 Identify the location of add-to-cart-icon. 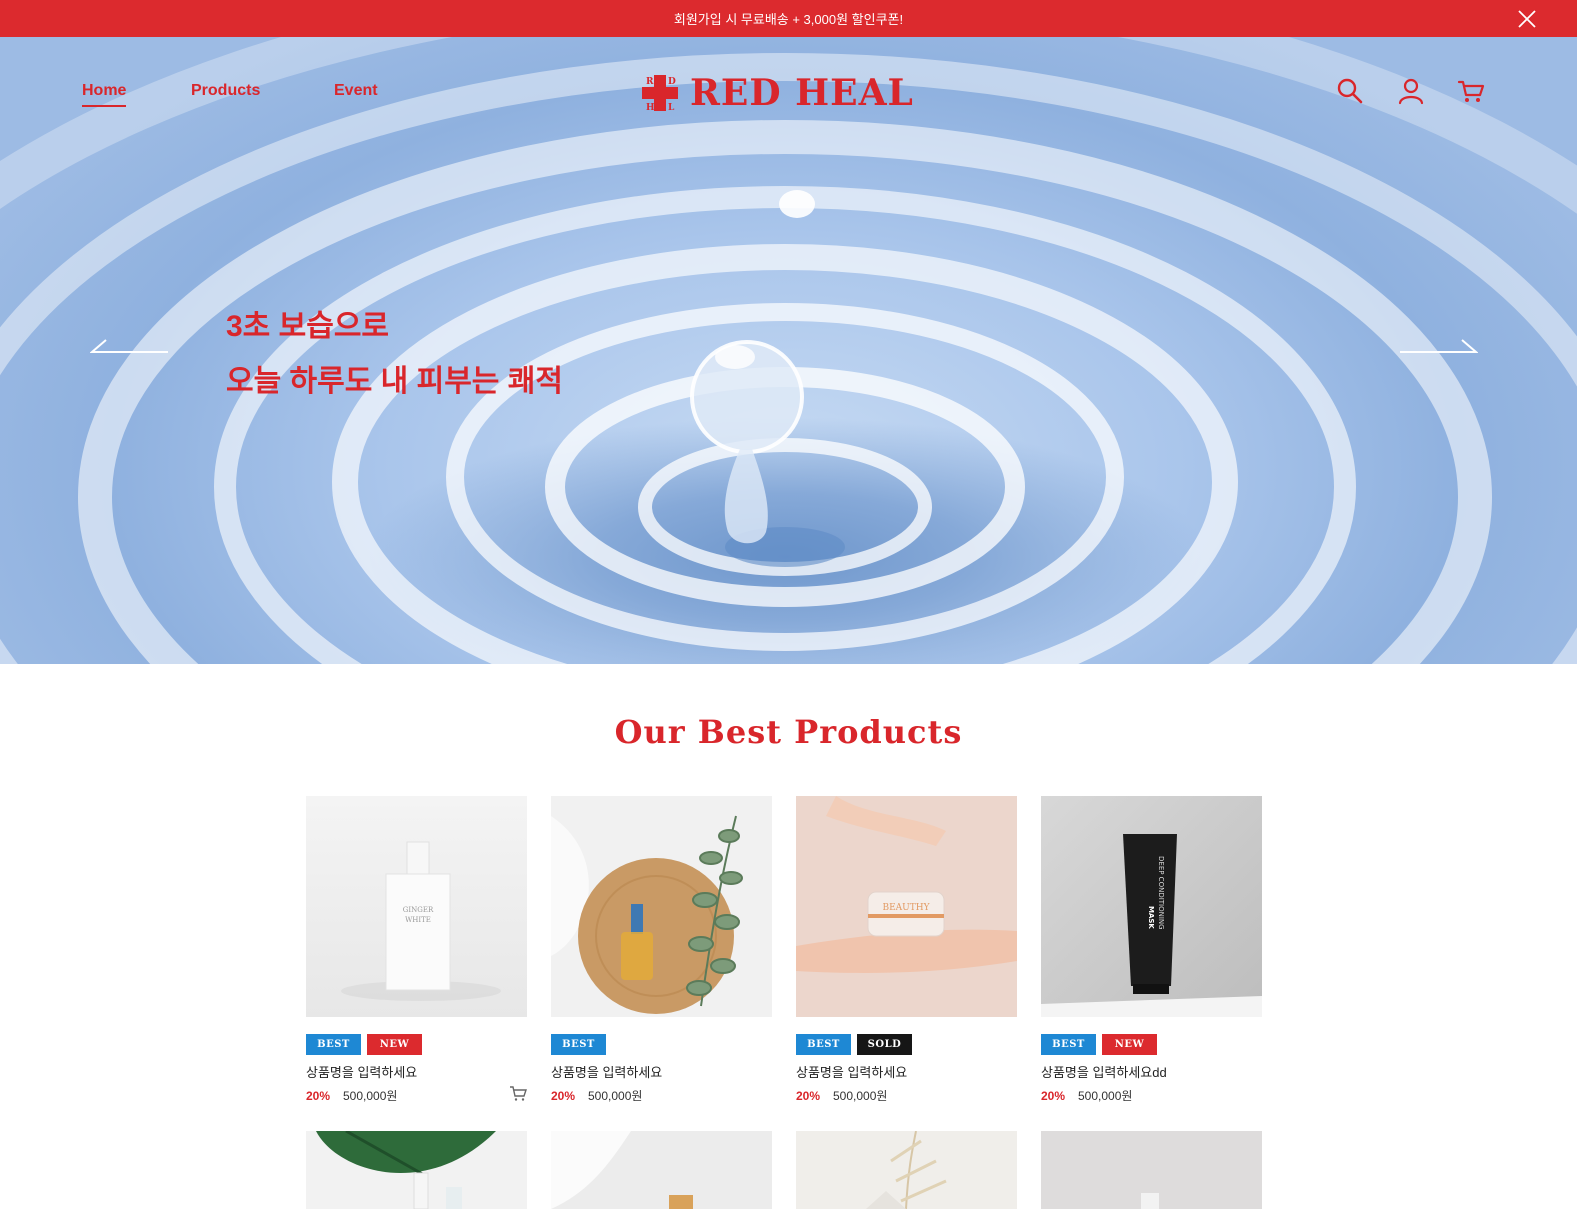
(518, 1093).